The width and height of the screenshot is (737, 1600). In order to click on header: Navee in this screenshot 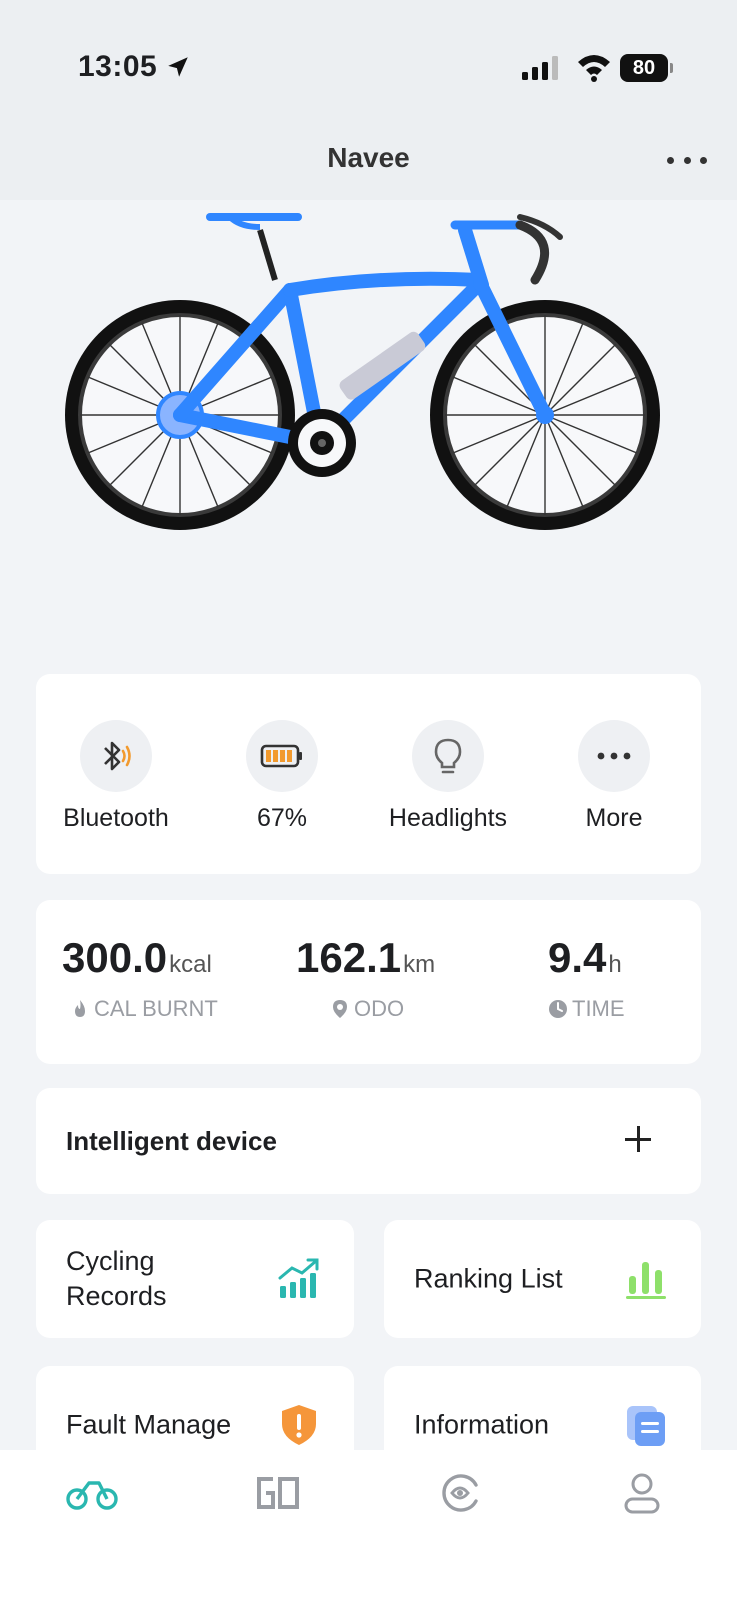, I will do `click(368, 160)`.